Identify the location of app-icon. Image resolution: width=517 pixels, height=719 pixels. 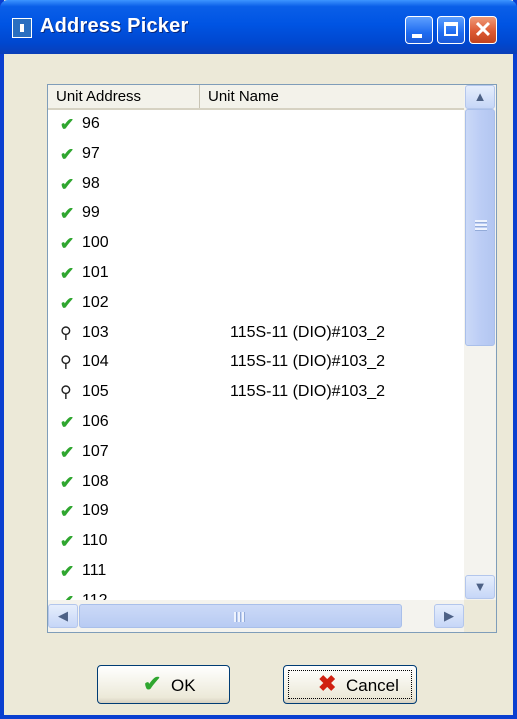
(22, 28).